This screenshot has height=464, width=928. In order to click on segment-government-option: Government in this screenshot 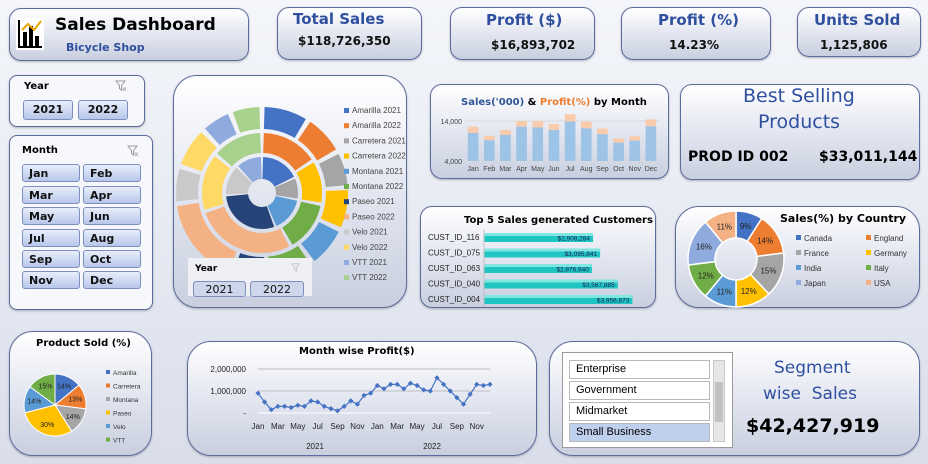, I will do `click(639, 390)`.